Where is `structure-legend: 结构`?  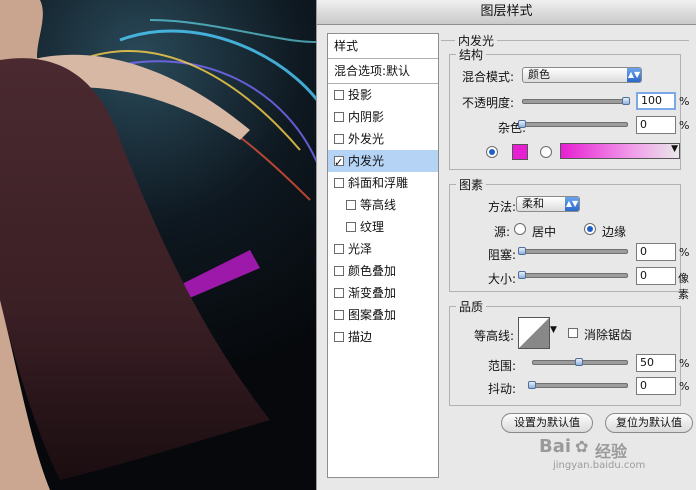
structure-legend: 结构 is located at coordinates (471, 54).